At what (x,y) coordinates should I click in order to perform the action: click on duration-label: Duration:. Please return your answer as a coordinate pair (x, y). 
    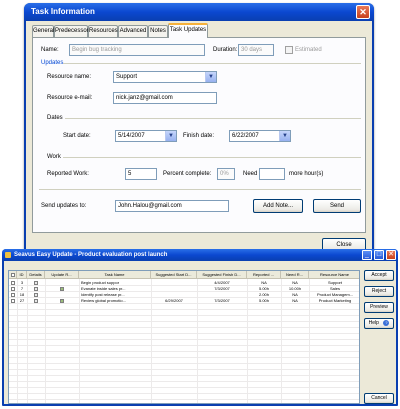
    Looking at the image, I should click on (225, 50).